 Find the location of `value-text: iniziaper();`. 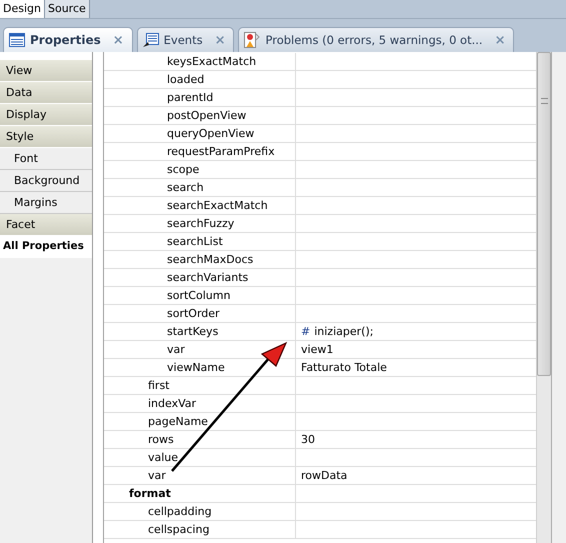

value-text: iniziaper(); is located at coordinates (344, 332).